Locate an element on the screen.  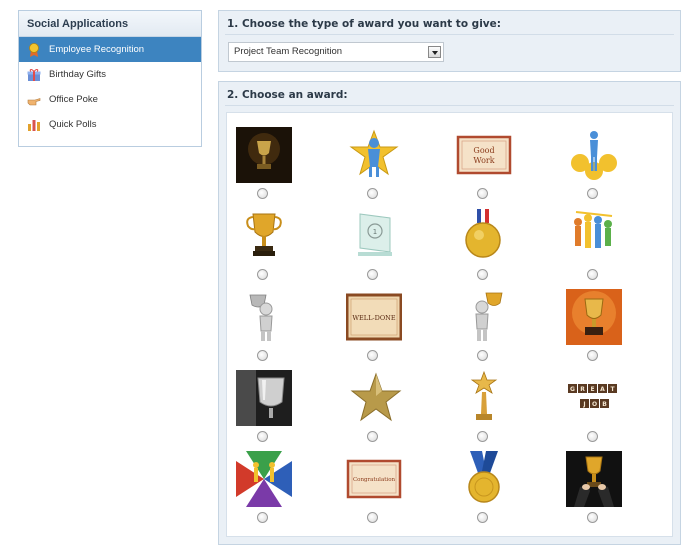
svg-text: B is located at coordinates (604, 404).